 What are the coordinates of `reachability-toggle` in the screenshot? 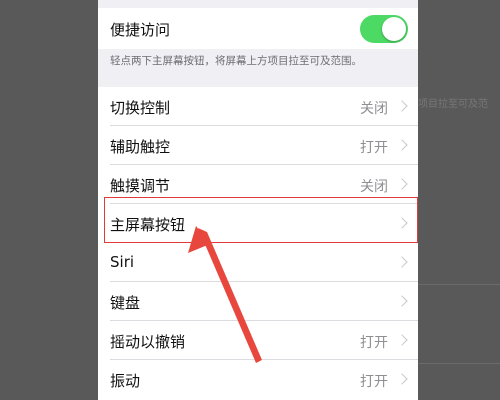 It's located at (384, 29).